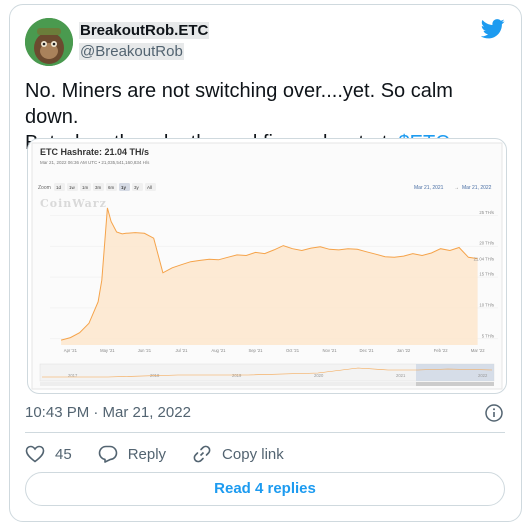 The height and width of the screenshot is (528, 532). I want to click on zoom-option: 1y, so click(124, 187).